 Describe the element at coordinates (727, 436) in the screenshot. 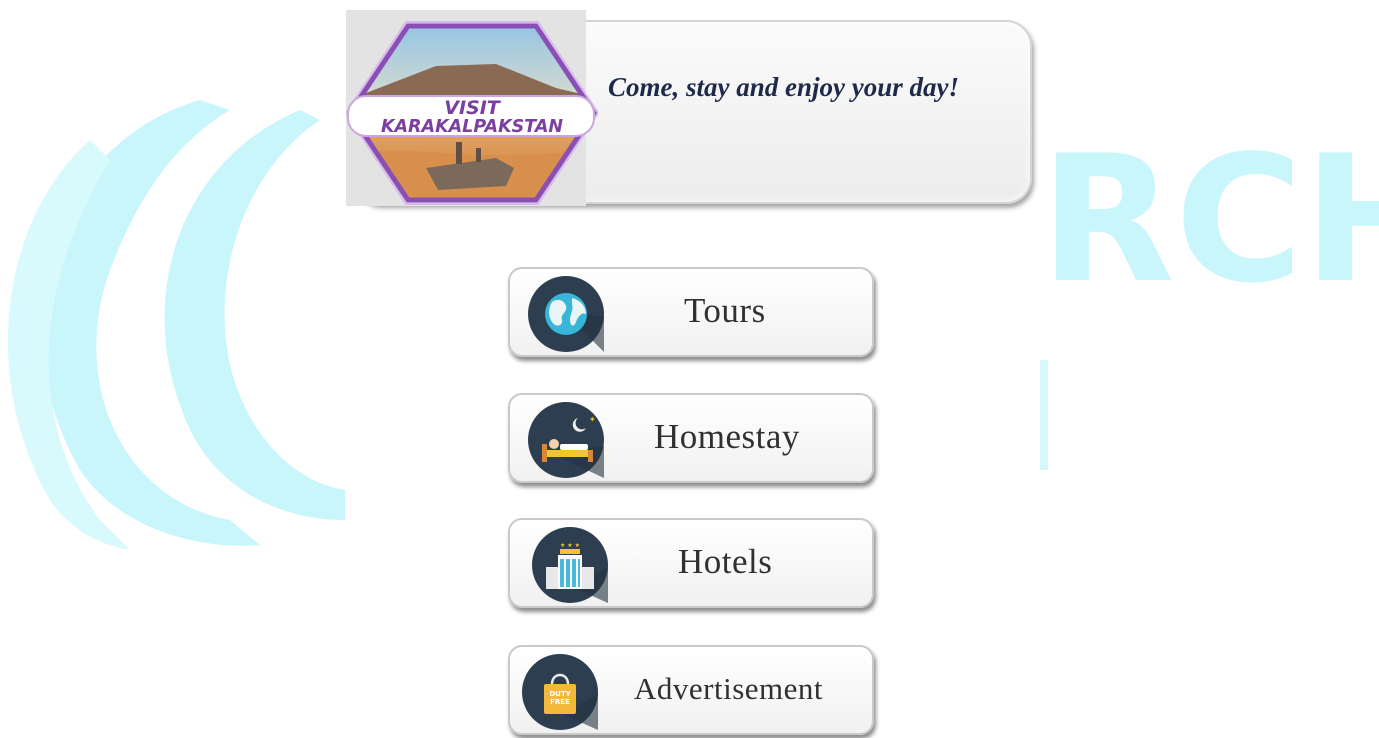

I see `homestay-label: Homestay` at that location.